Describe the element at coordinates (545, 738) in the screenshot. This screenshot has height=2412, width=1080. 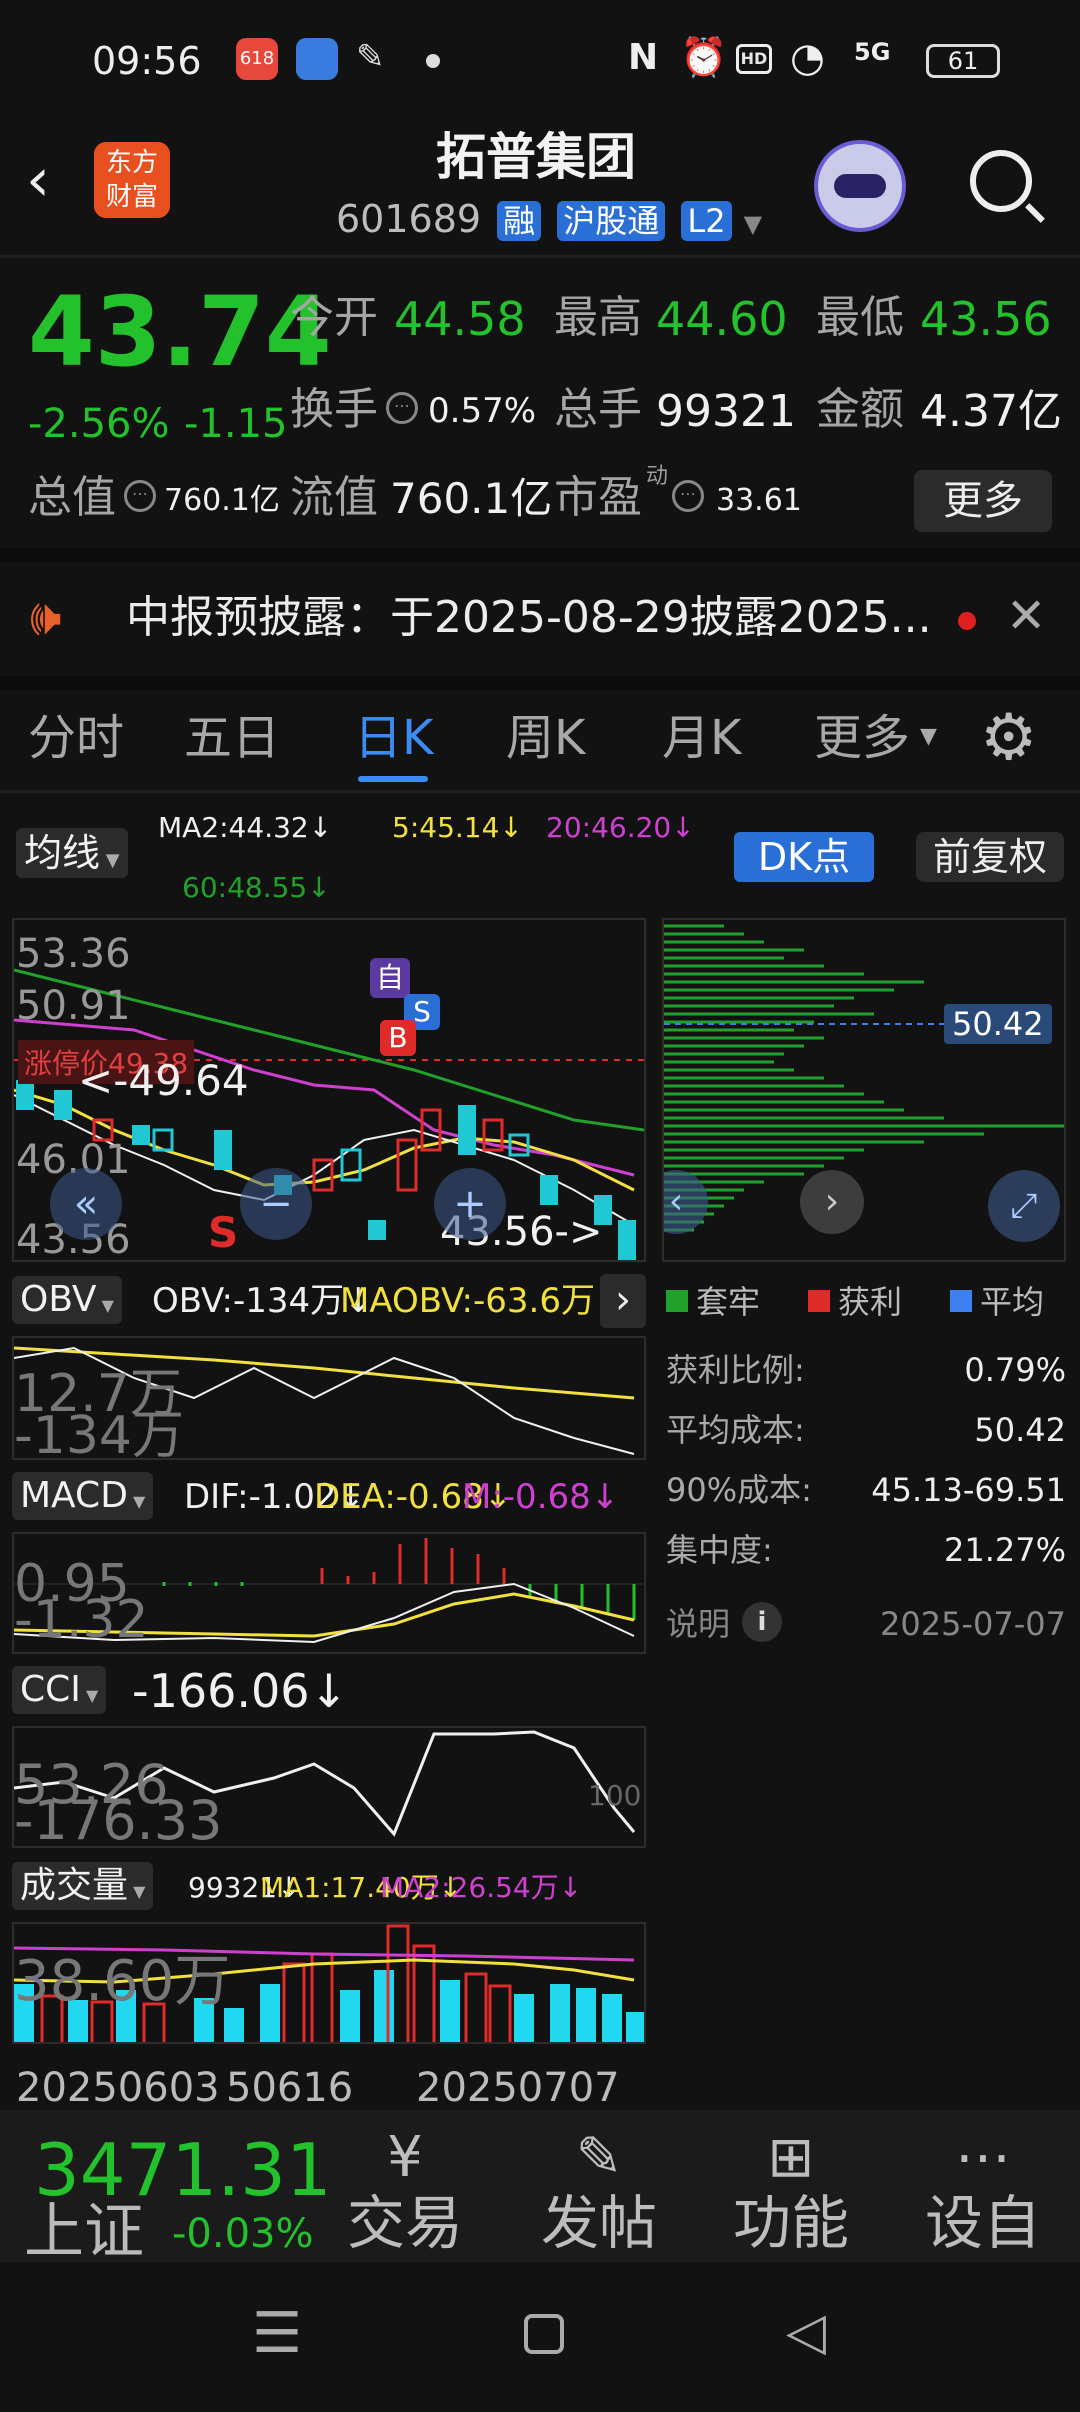
I see `tab-weekly-k: 周K` at that location.